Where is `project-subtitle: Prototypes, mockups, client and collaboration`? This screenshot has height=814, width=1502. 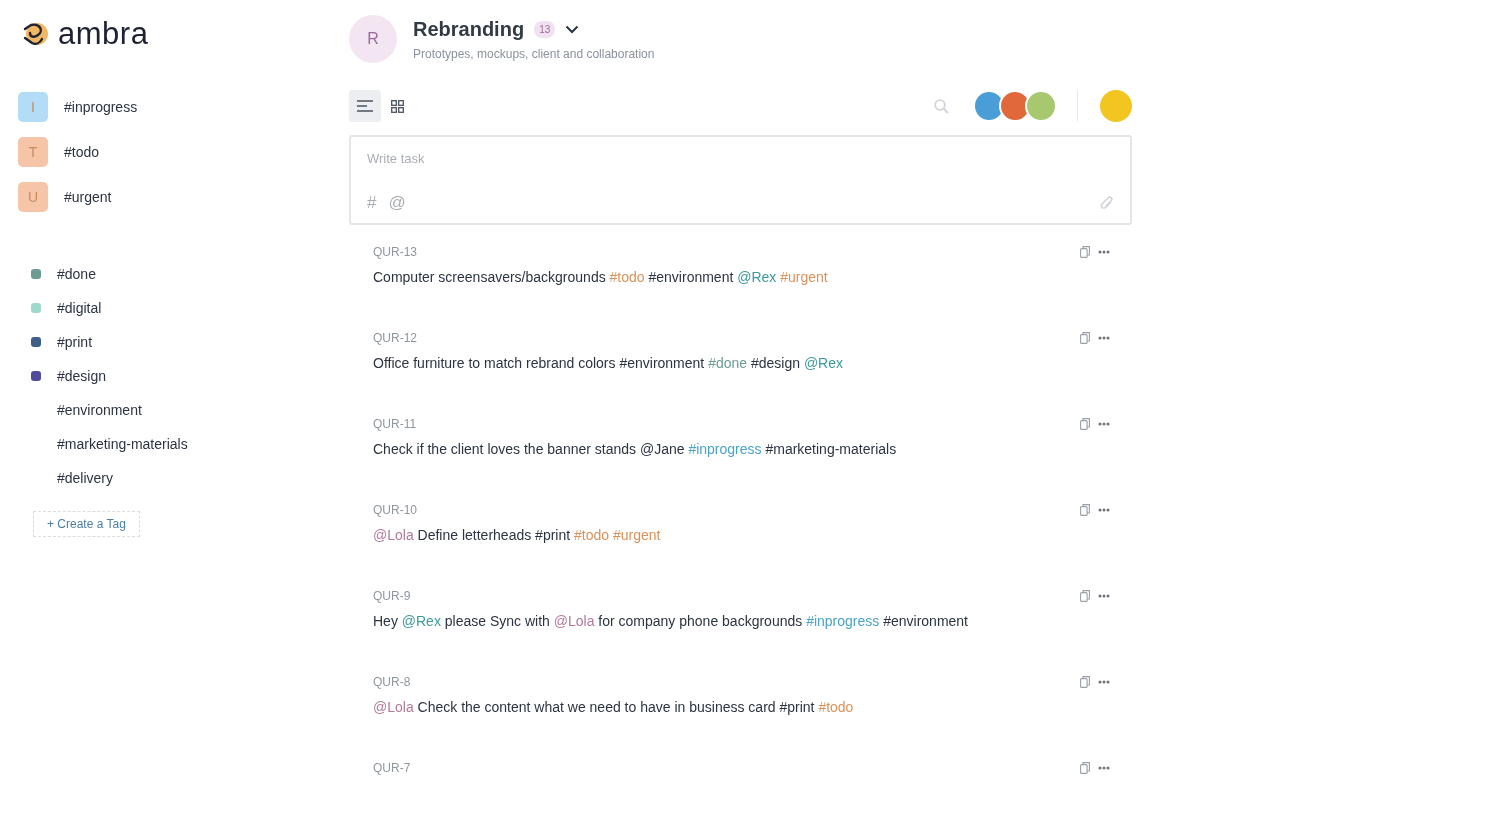 project-subtitle: Prototypes, mockups, client and collaboration is located at coordinates (534, 53).